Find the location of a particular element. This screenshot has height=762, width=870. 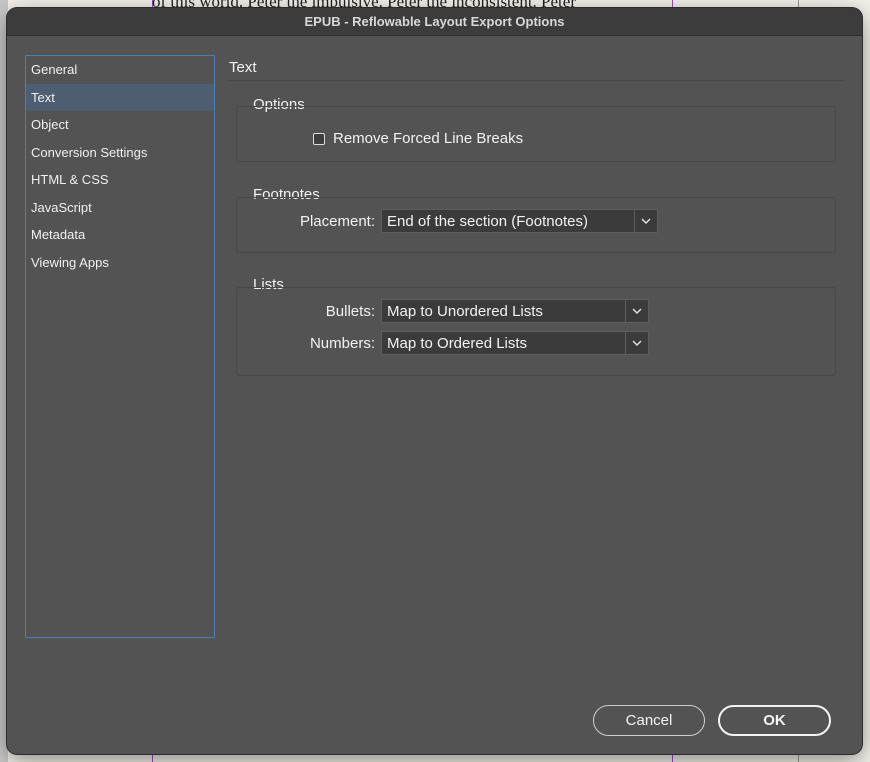

nav-item-javascript: JavaScript is located at coordinates (120, 208).